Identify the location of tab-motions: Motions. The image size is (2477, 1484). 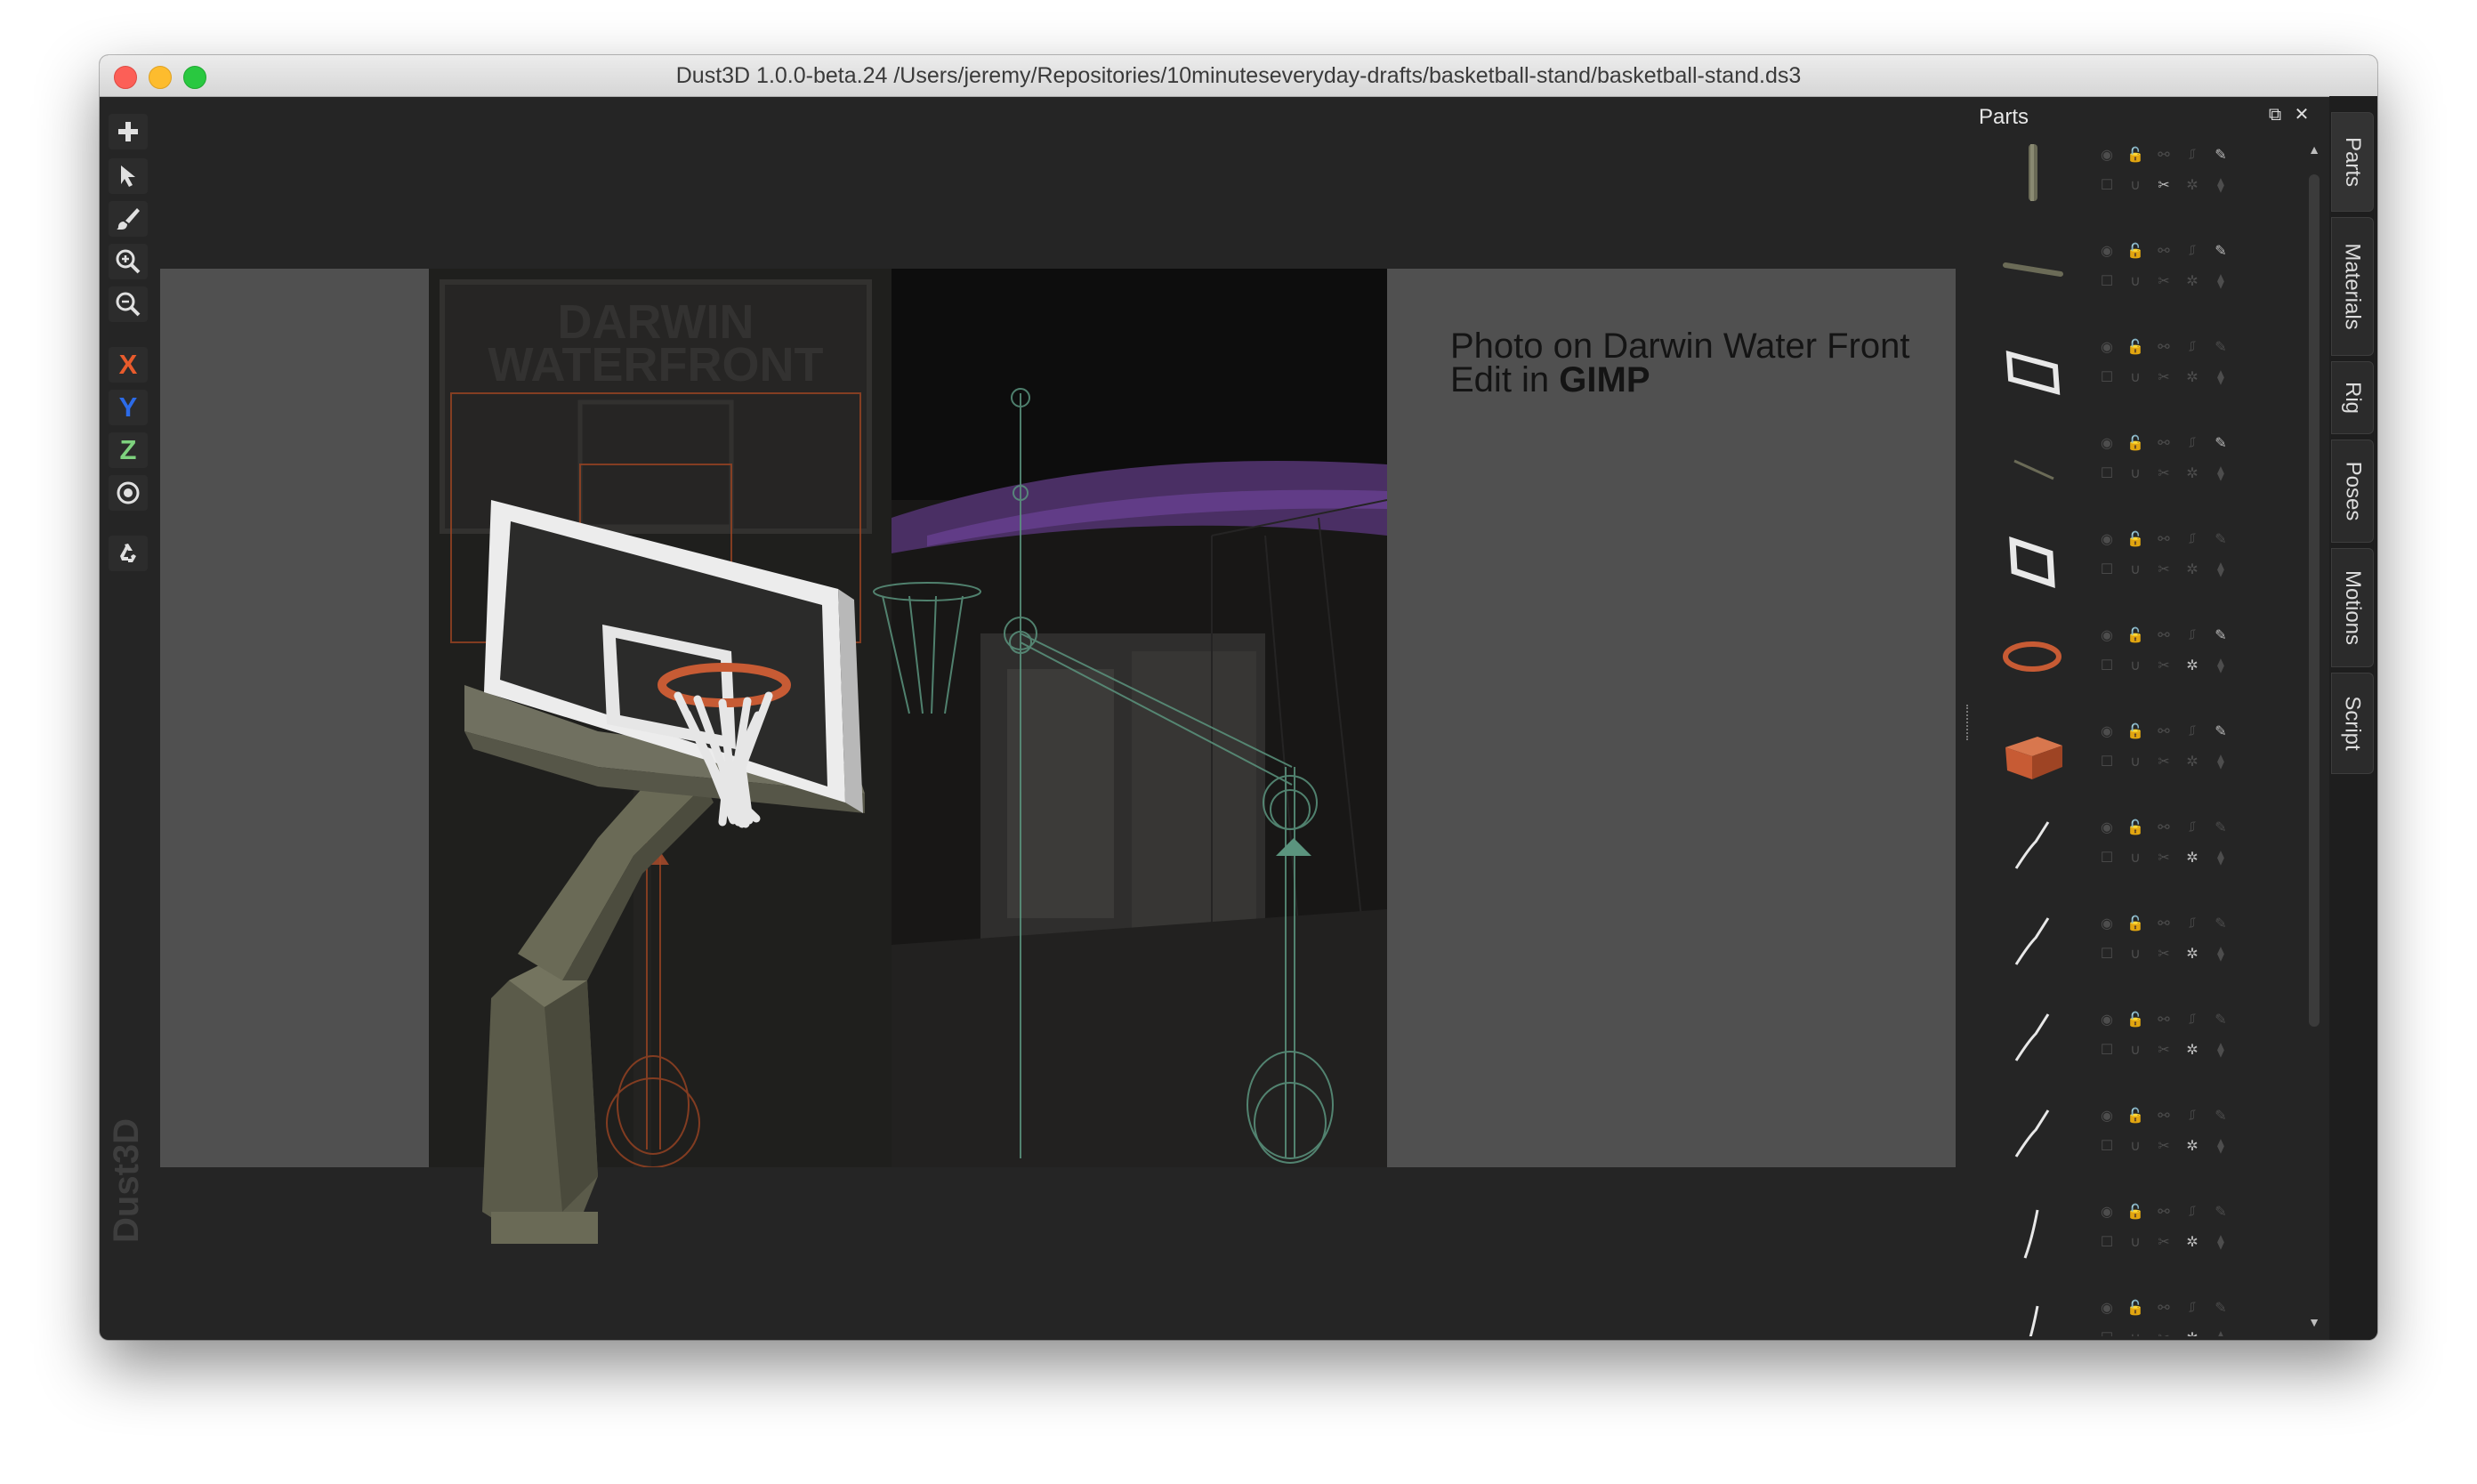
(2352, 607).